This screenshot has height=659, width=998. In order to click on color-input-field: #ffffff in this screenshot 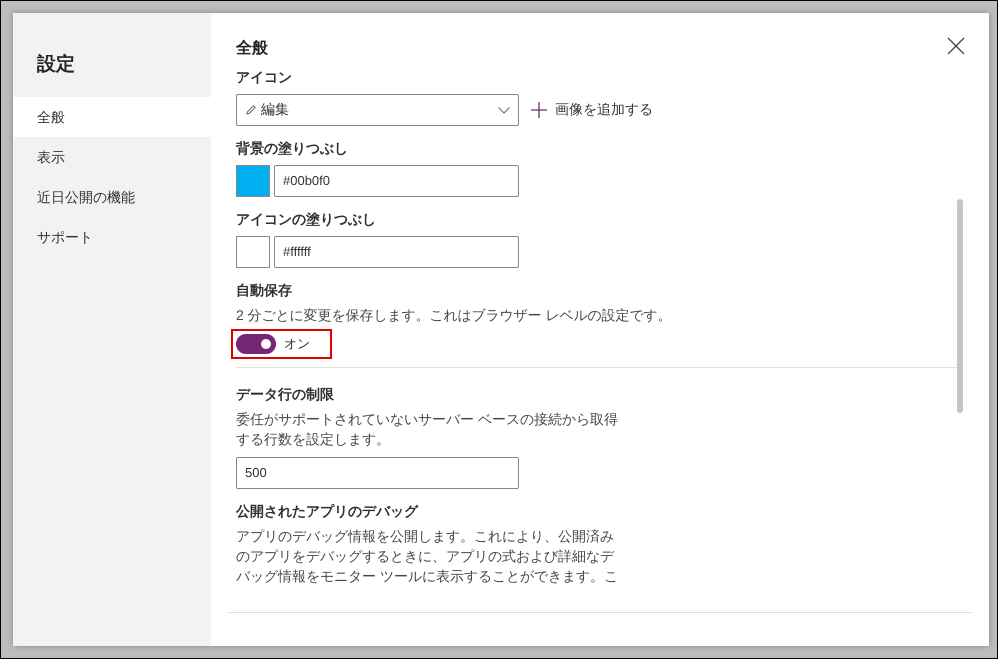, I will do `click(396, 252)`.